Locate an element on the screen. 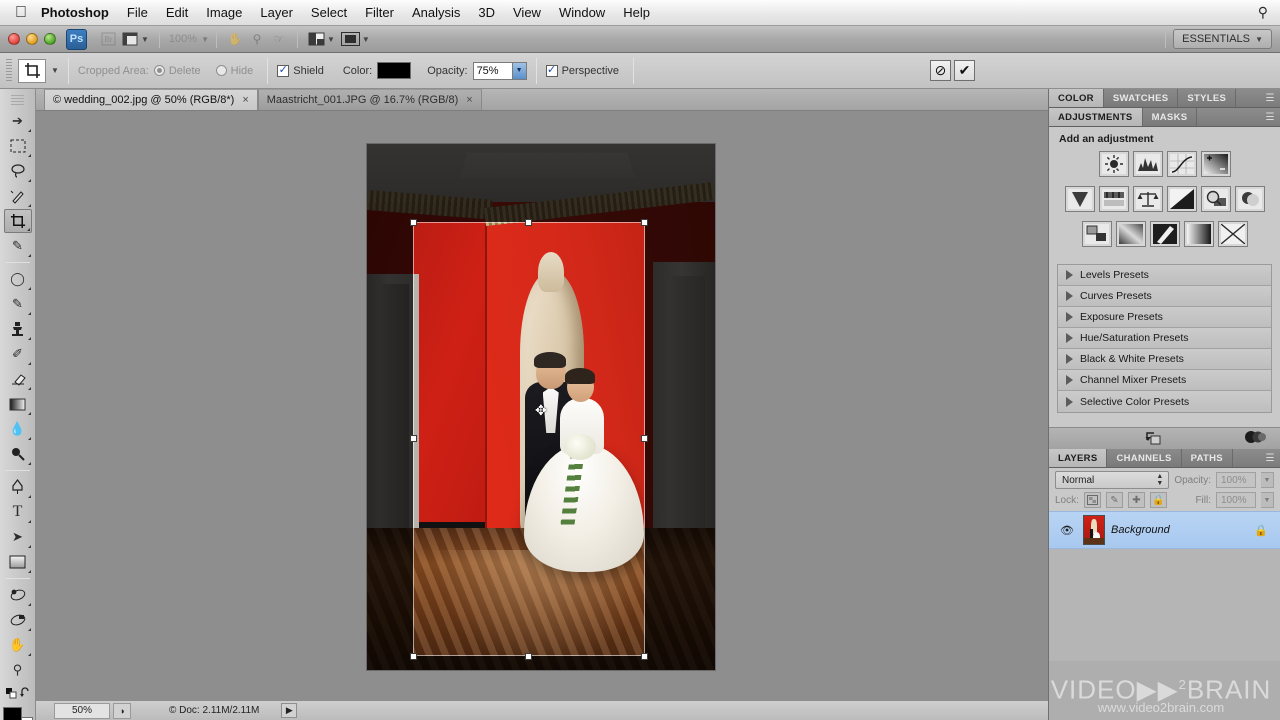 The width and height of the screenshot is (1280, 720). crop-handle-middle-right is located at coordinates (644, 438).